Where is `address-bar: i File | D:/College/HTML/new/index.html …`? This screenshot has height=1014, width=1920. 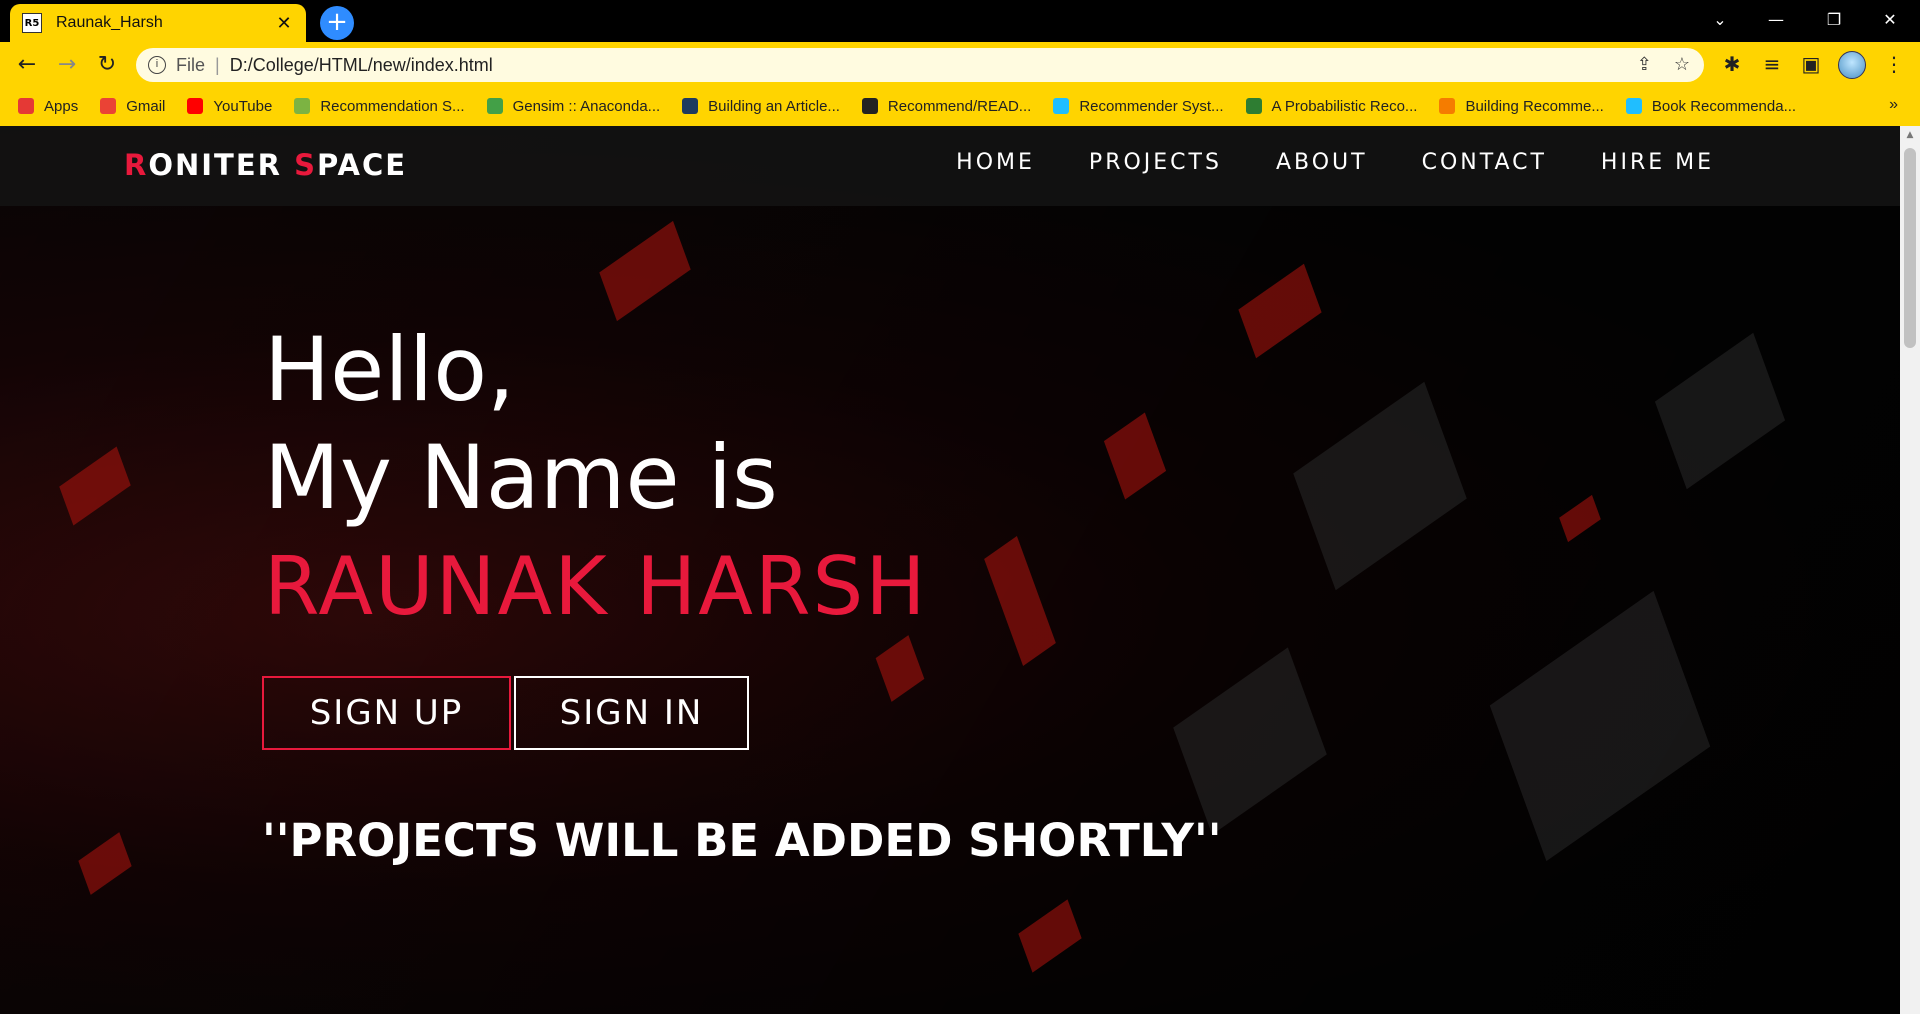 address-bar: i File | D:/College/HTML/new/index.html … is located at coordinates (920, 65).